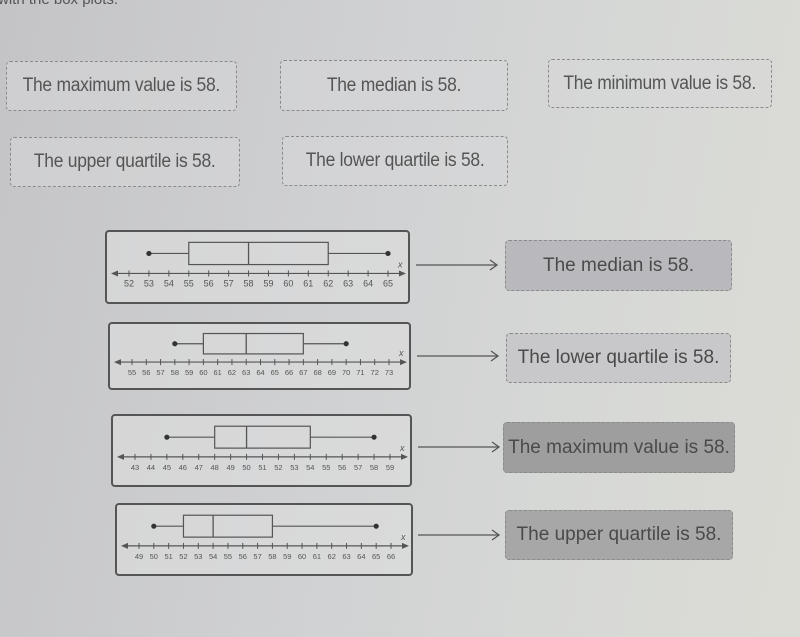  I want to click on tick-label: 69, so click(332, 372).